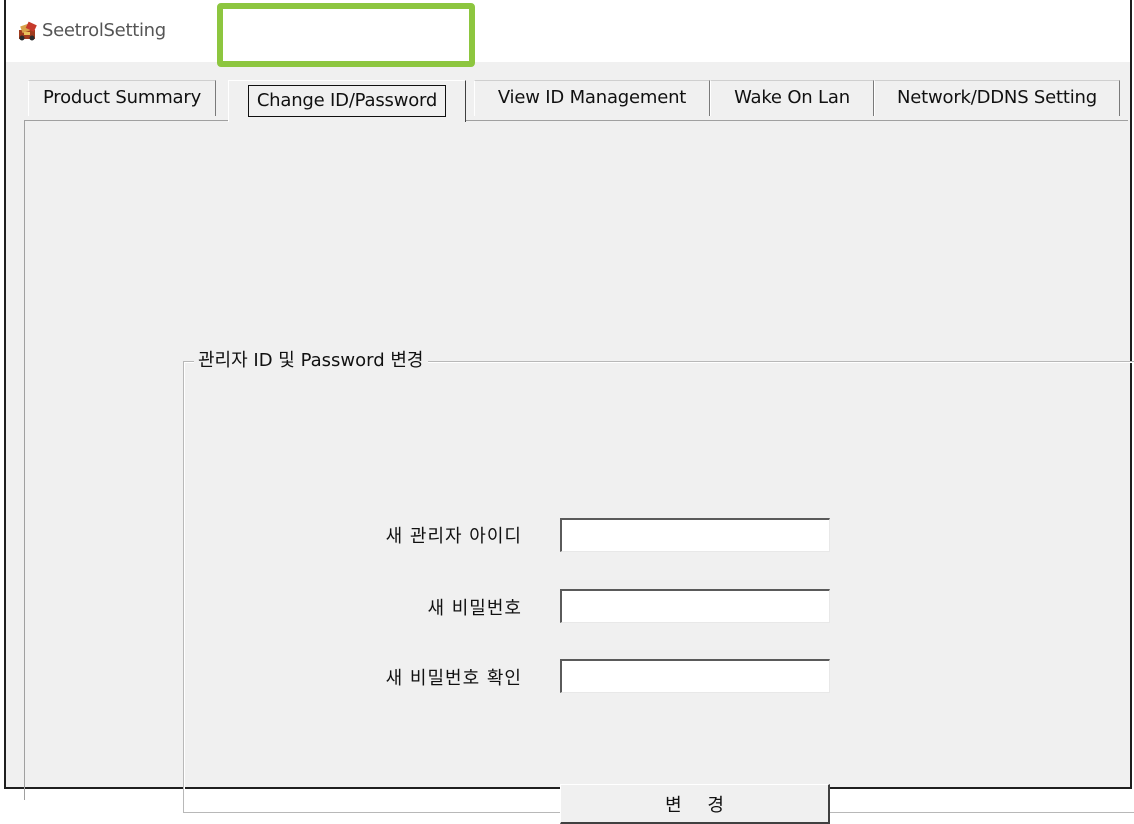 This screenshot has height=824, width=1134. I want to click on title-bar: SeetrolSetting, so click(568, 31).